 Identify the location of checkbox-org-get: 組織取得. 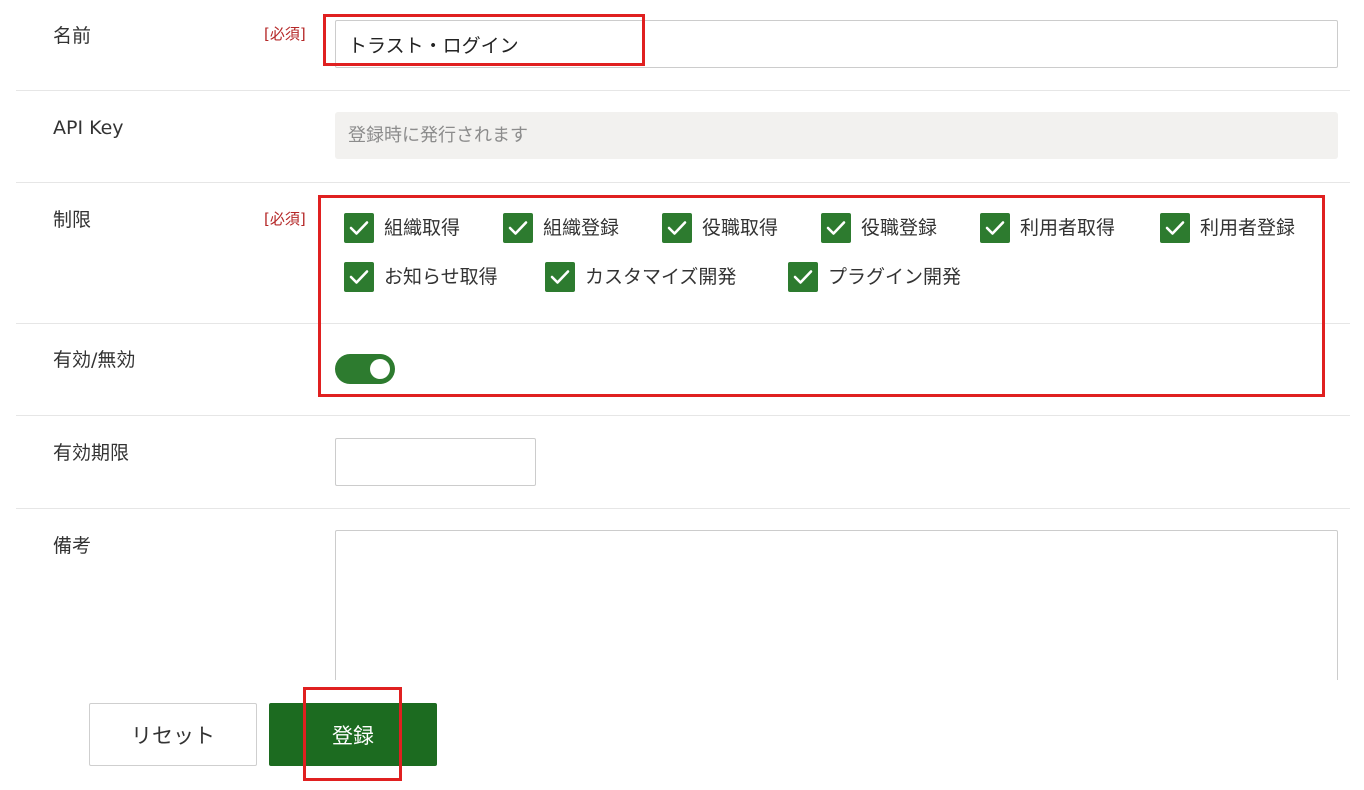
(402, 228).